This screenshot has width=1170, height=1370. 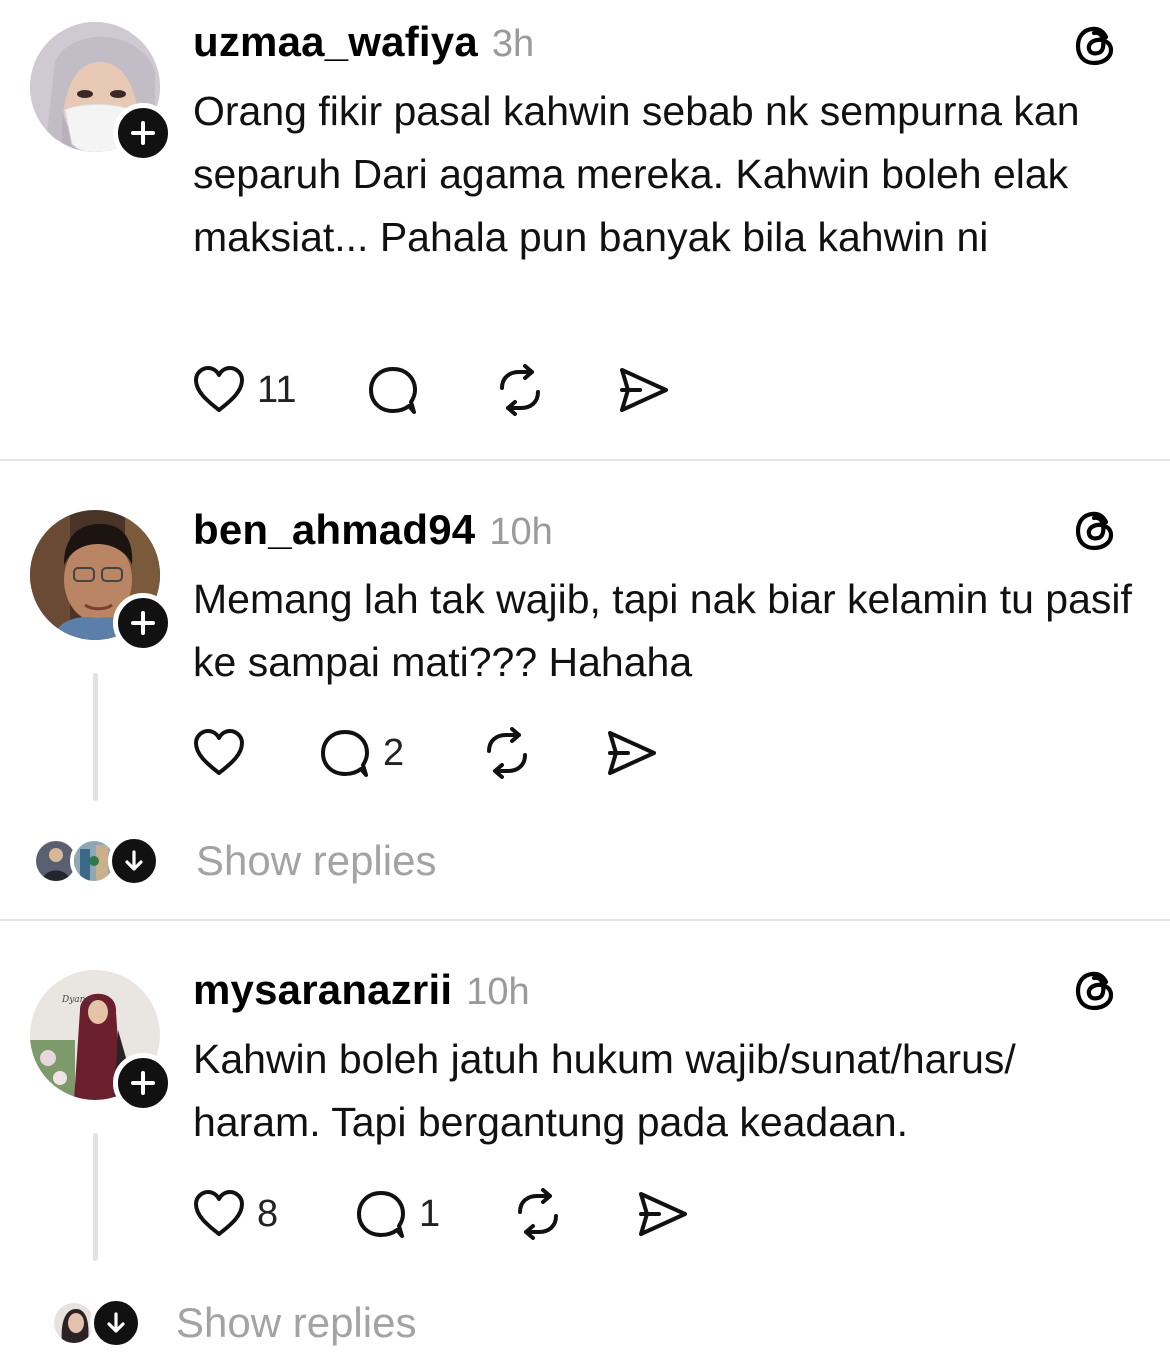 What do you see at coordinates (277, 389) in the screenshot?
I see `like-count: 11` at bounding box center [277, 389].